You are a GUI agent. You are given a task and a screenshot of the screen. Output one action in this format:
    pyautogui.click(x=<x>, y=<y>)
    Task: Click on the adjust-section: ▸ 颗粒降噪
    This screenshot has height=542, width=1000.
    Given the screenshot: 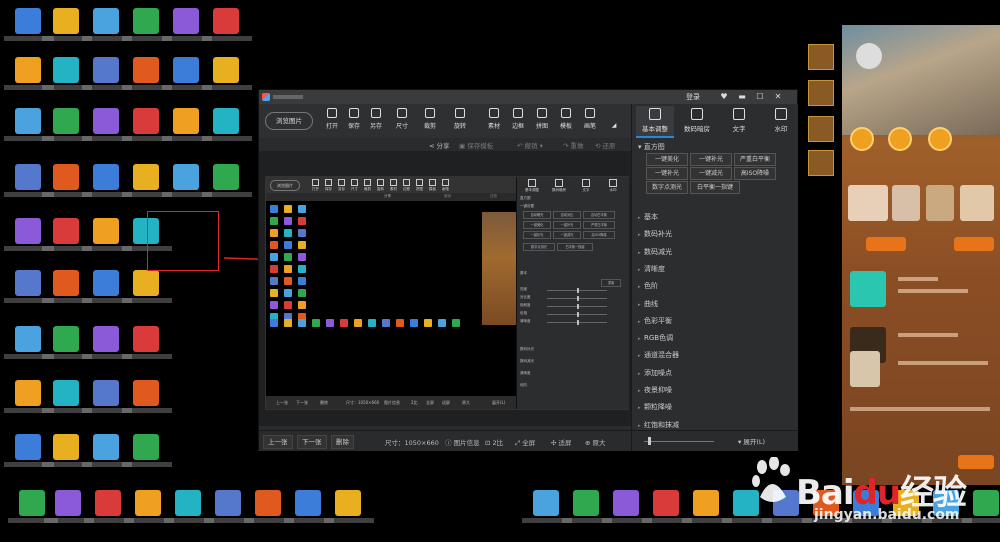 What is the action you would take?
    pyautogui.click(x=713, y=407)
    